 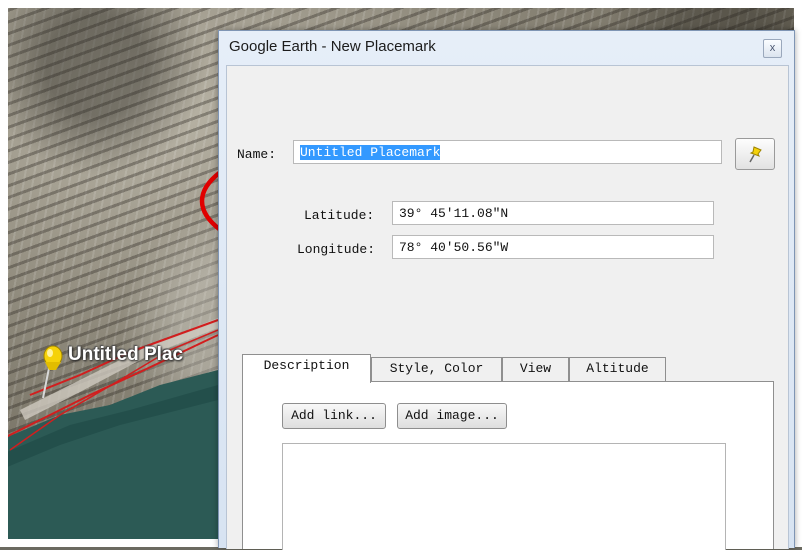 I want to click on latitude-input: 39° 45′11.08″N, so click(x=553, y=213).